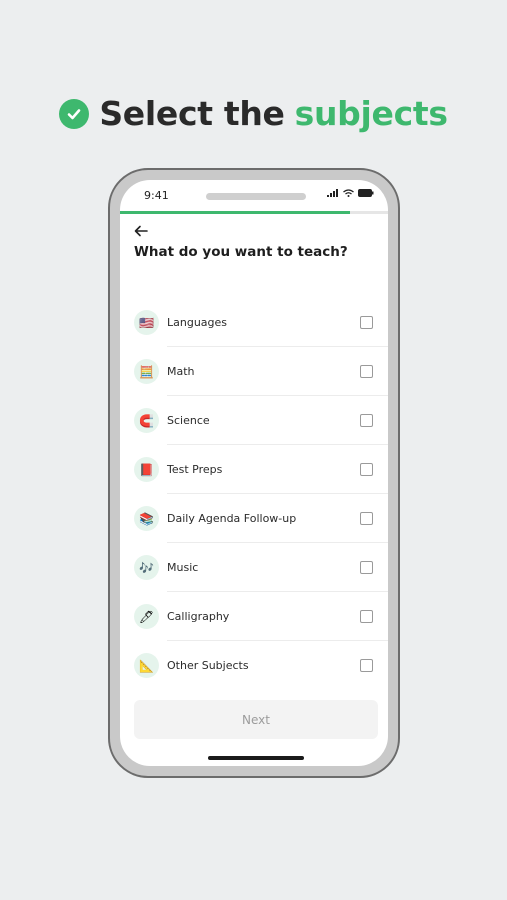 The width and height of the screenshot is (507, 900). Describe the element at coordinates (256, 719) in the screenshot. I see `next-button: Next` at that location.